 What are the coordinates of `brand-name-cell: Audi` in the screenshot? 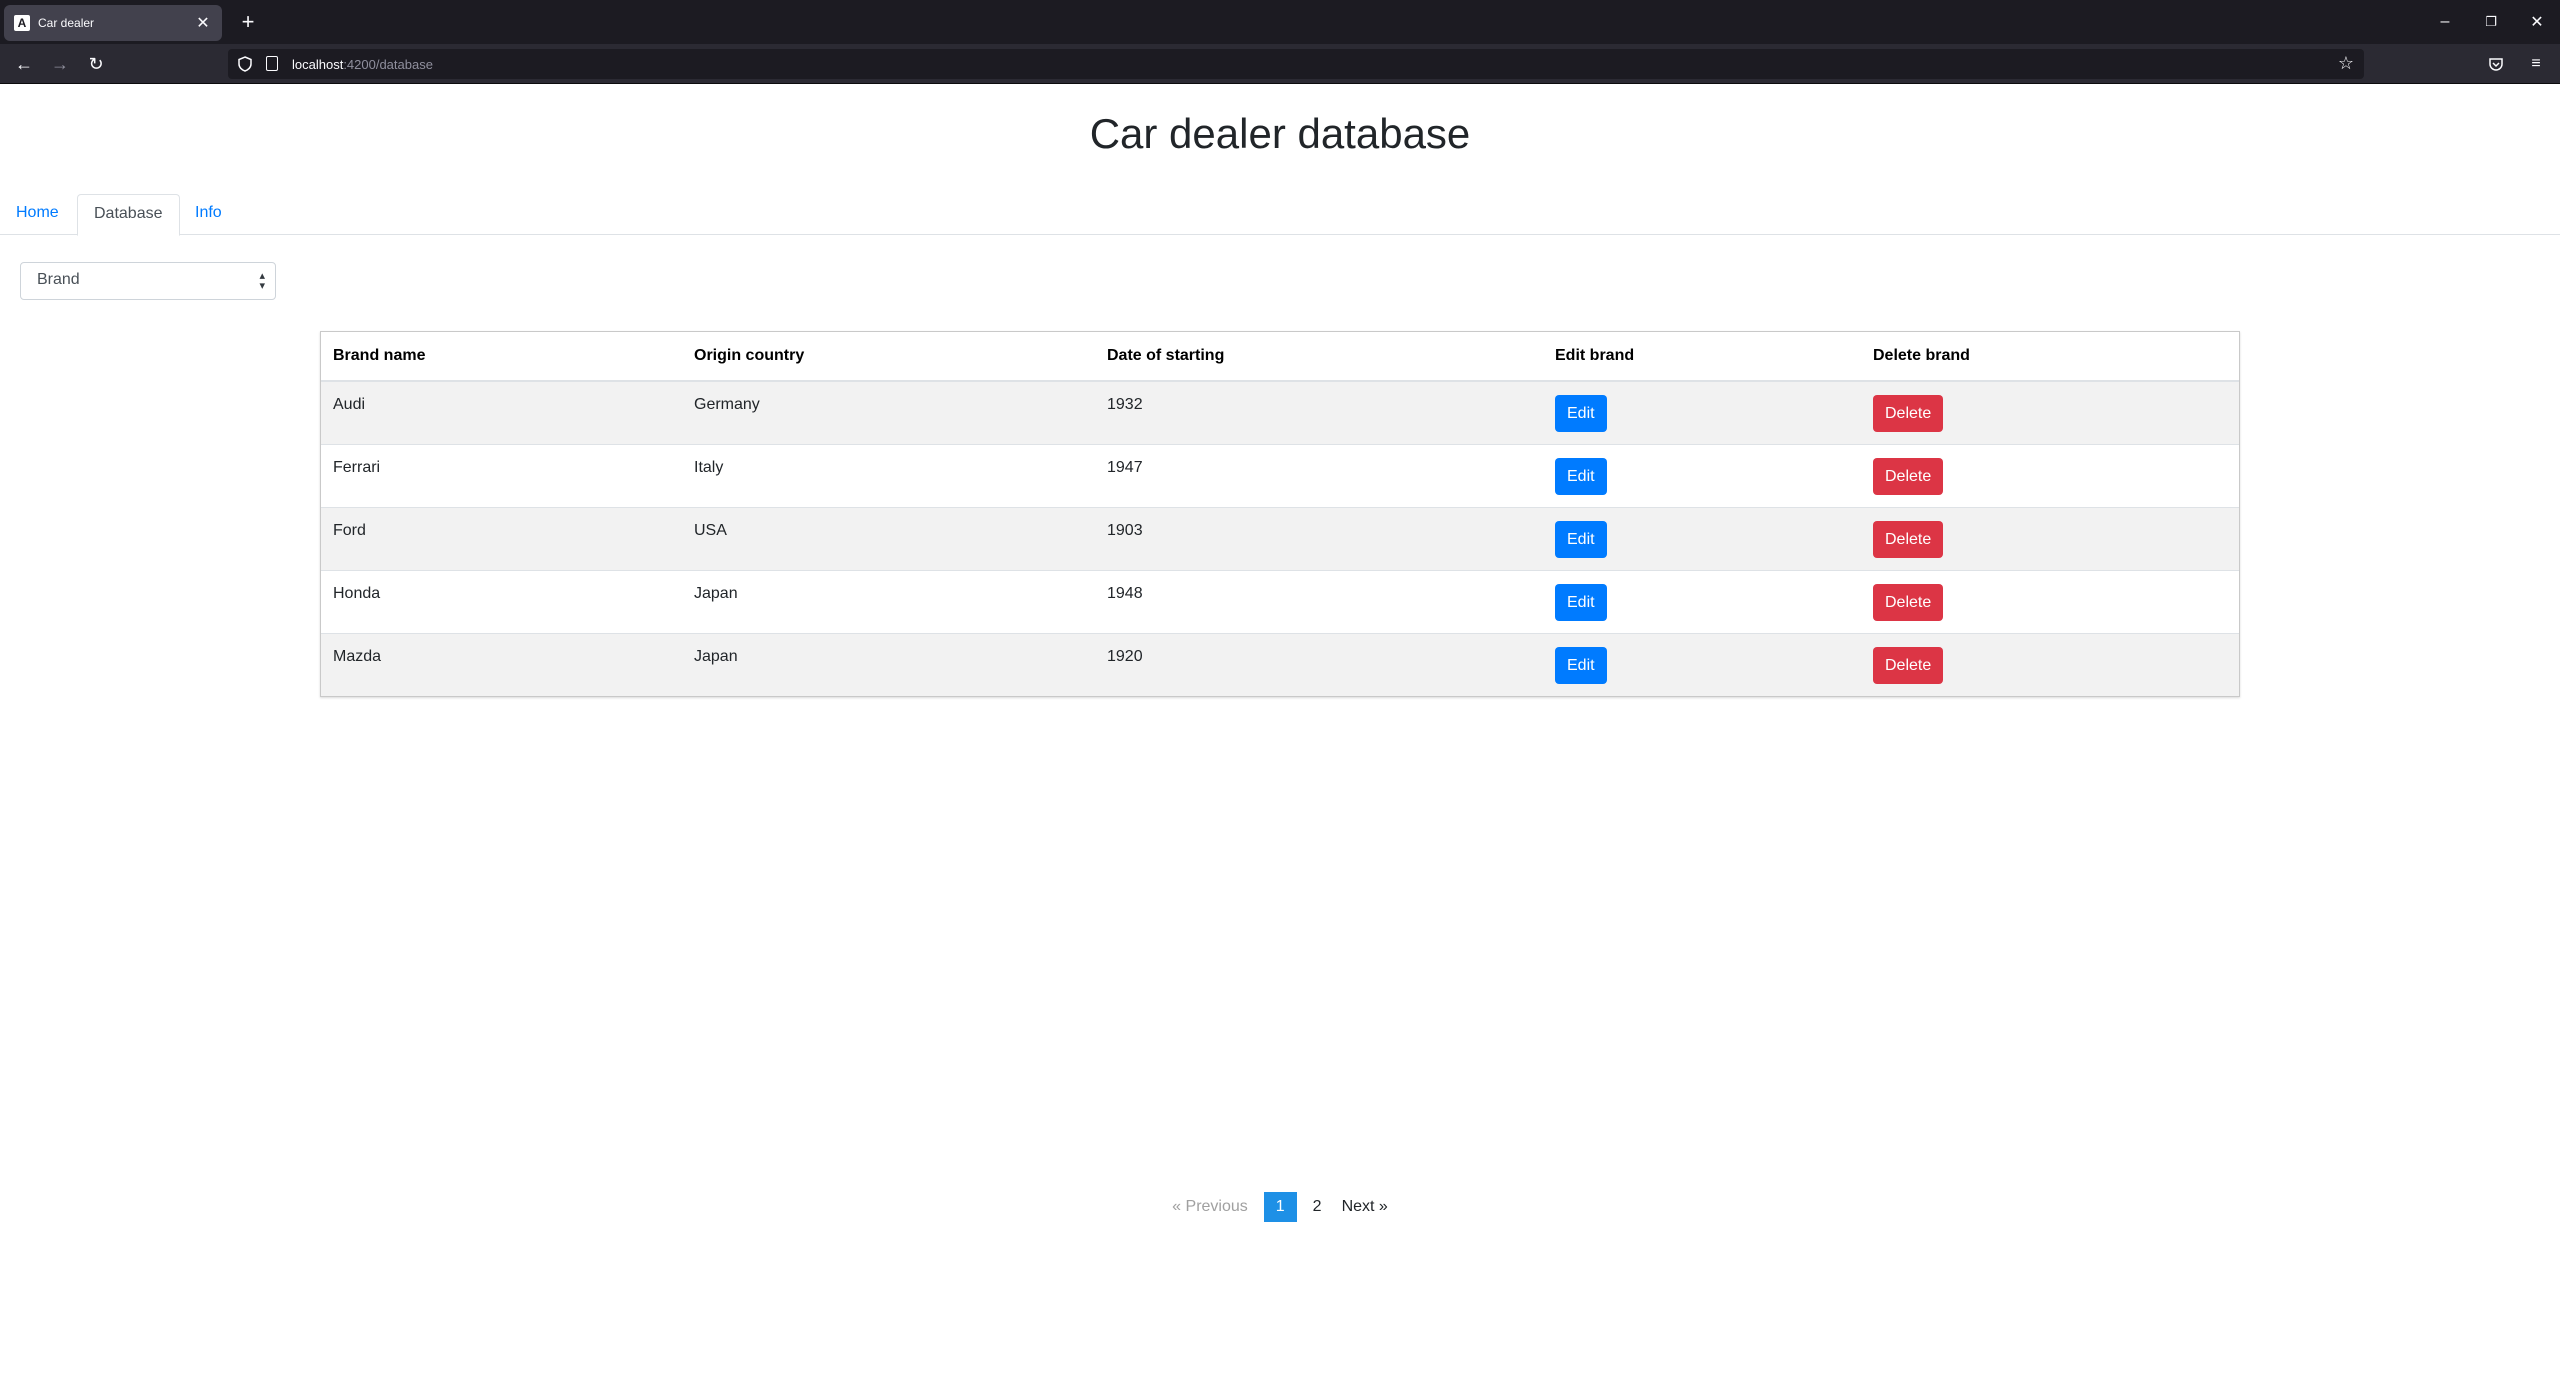 It's located at (501, 412).